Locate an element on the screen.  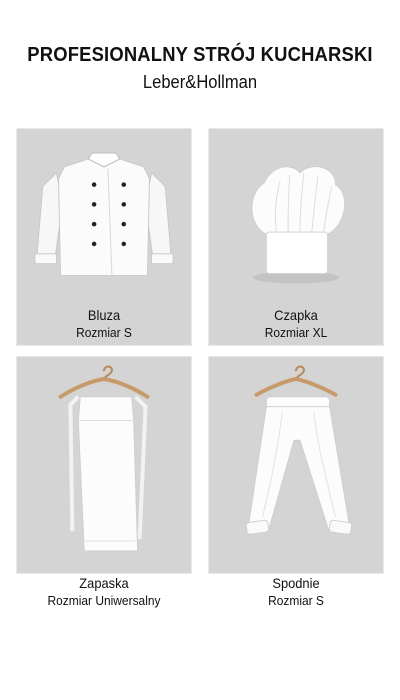
item-name: Bluza is located at coordinates (104, 315).